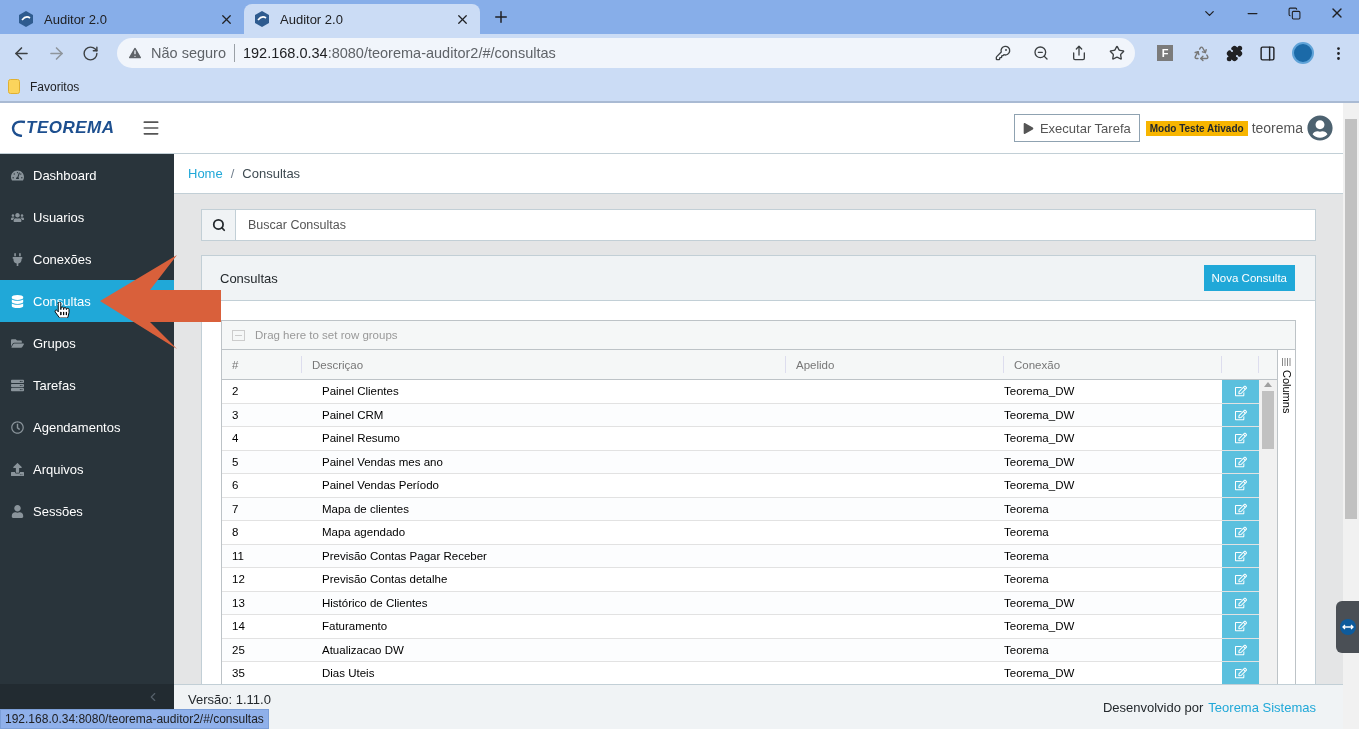 Image resolution: width=1359 pixels, height=729 pixels. I want to click on column-header: Descriçao, so click(544, 364).